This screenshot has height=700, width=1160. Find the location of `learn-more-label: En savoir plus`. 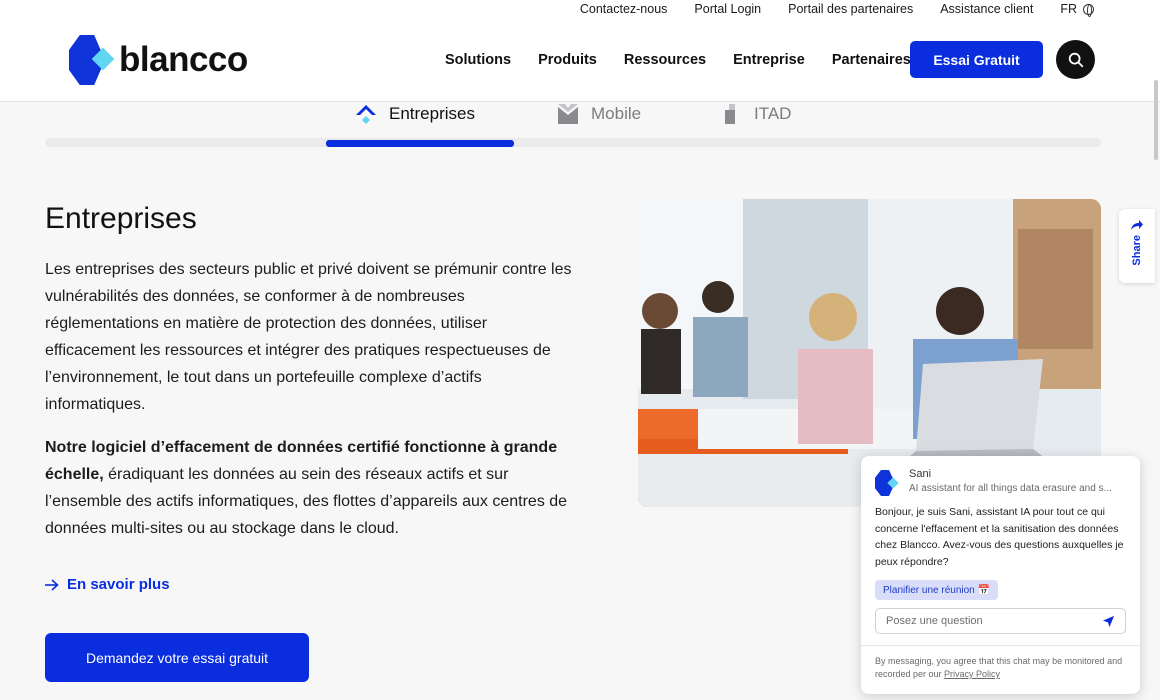

learn-more-label: En savoir plus is located at coordinates (118, 584).